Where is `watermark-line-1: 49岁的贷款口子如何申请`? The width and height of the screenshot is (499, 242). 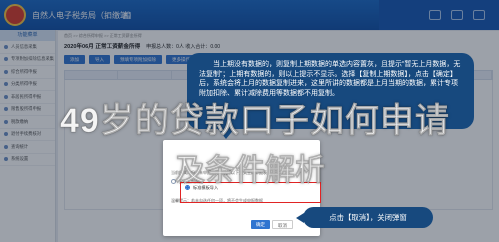 watermark-line-1: 49岁的贷款口子如何申请 is located at coordinates (255, 121).